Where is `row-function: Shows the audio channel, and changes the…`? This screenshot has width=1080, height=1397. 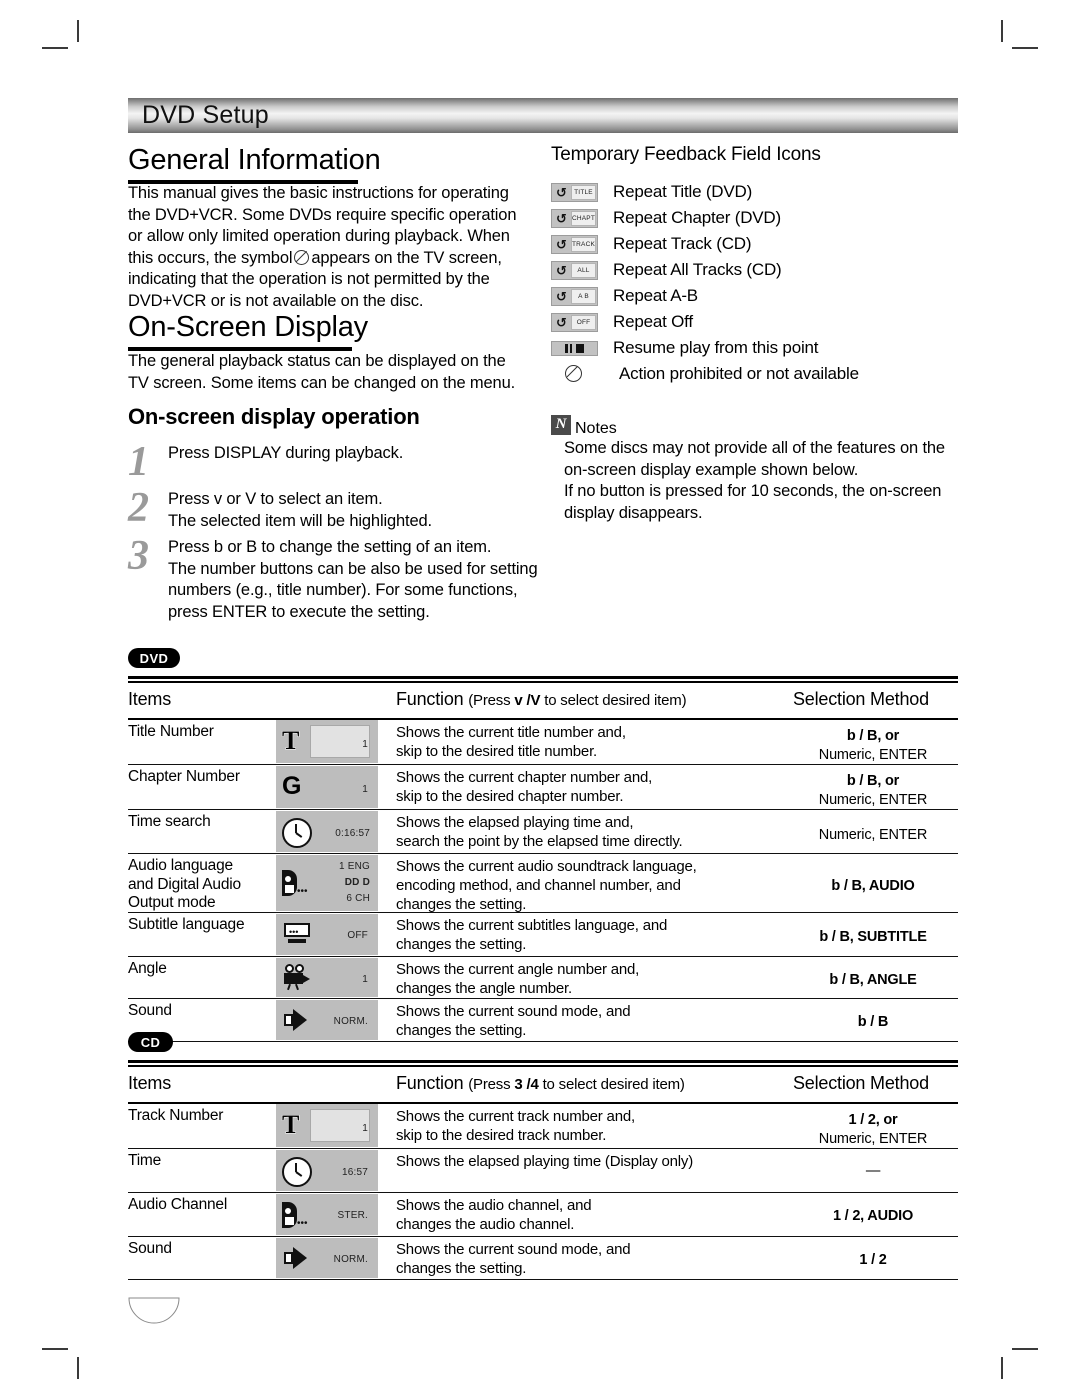
row-function: Shows the audio channel, and changes the… is located at coordinates (494, 1215).